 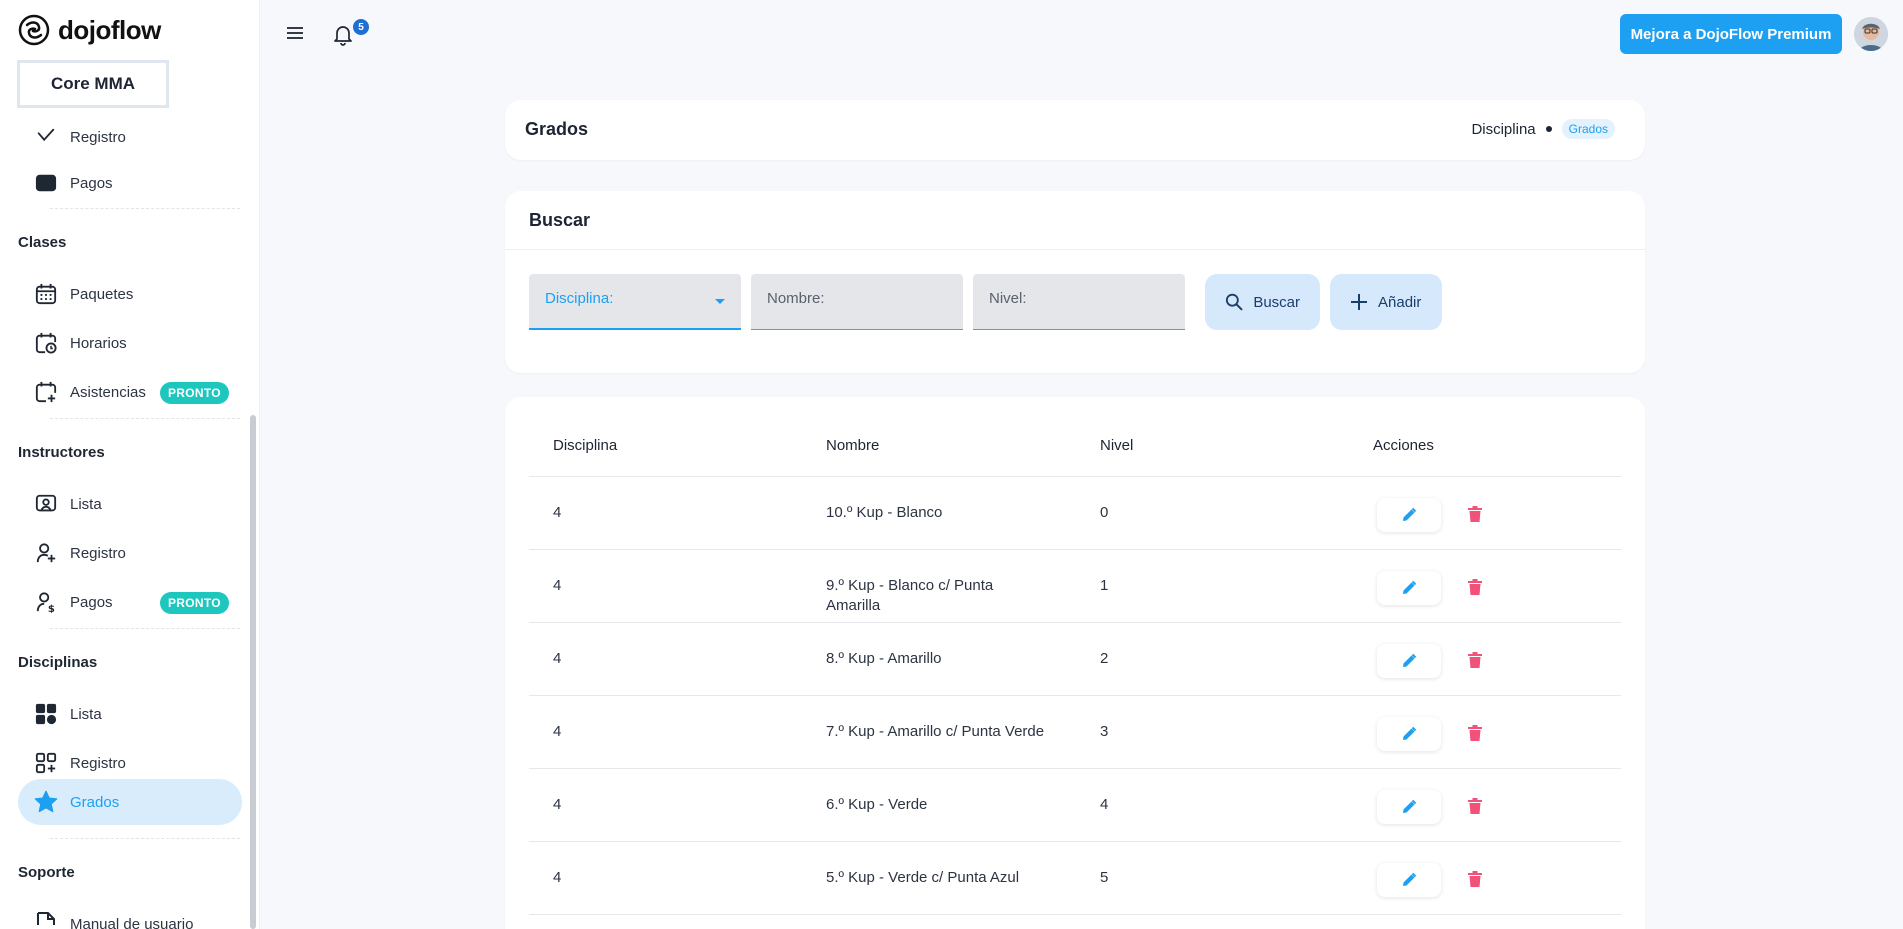 I want to click on sidebar-item-label: Horarios, so click(x=98, y=343).